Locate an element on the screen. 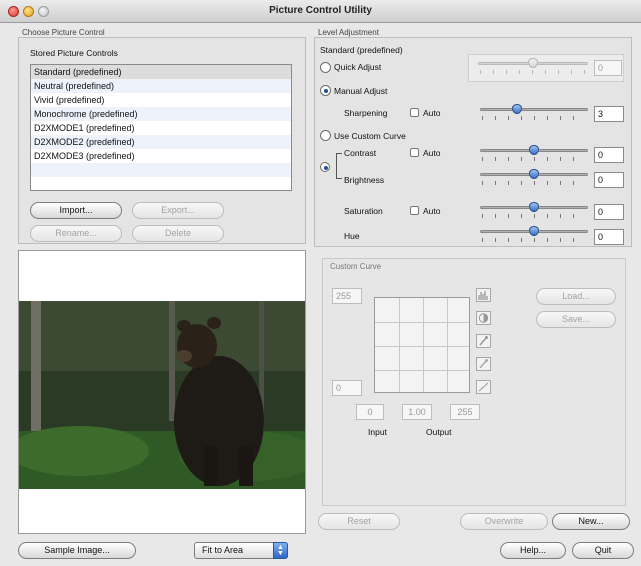 The width and height of the screenshot is (641, 566). select-arrows-icon: ▲ ▼ is located at coordinates (280, 550).